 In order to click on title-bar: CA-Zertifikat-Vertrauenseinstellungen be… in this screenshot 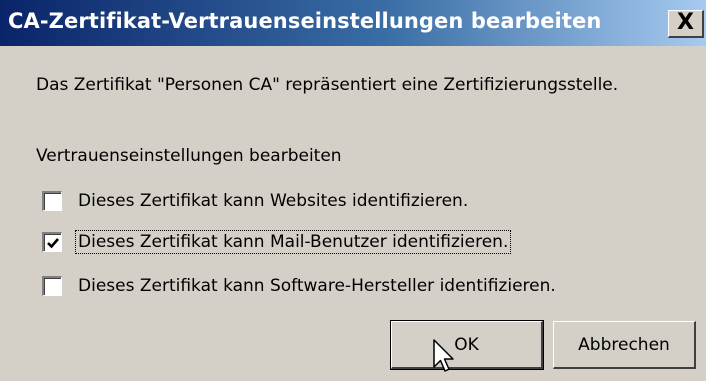, I will do `click(353, 23)`.